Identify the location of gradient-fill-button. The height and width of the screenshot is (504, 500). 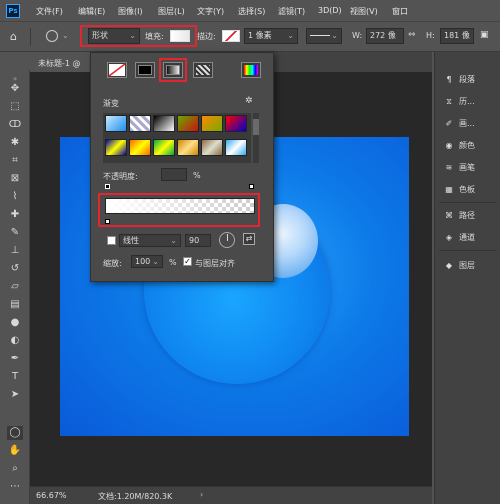
(173, 70).